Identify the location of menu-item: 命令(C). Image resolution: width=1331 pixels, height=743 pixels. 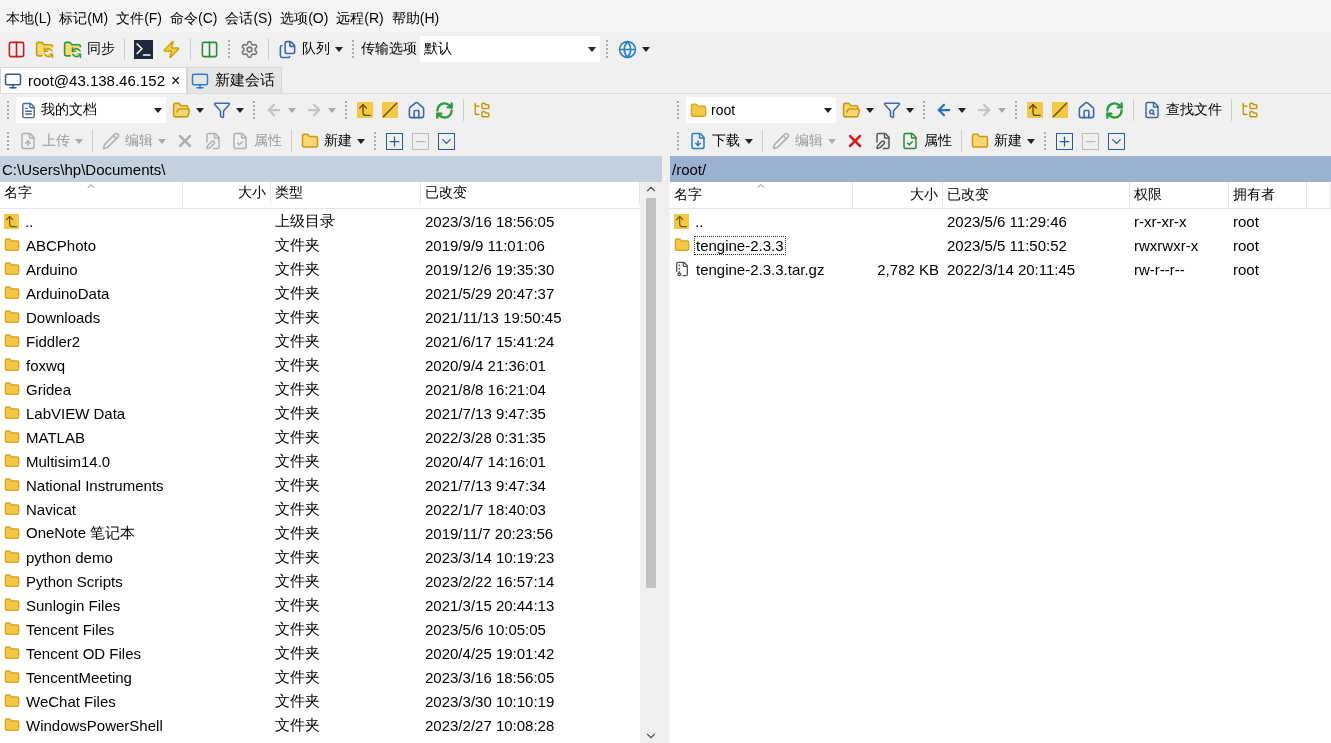
(194, 19).